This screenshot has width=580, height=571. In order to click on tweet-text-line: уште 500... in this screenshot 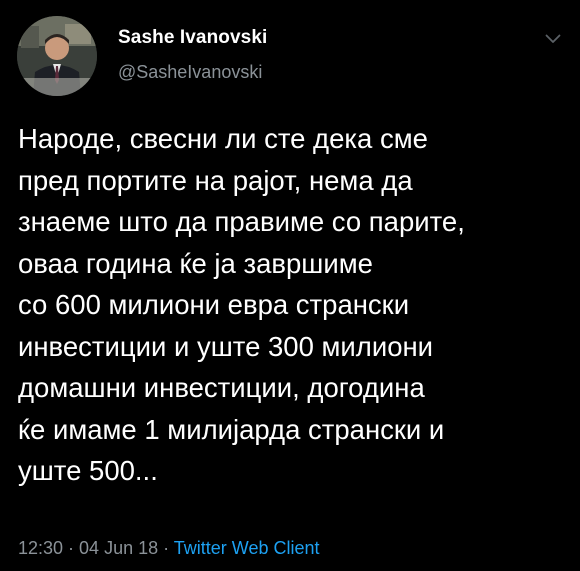, I will do `click(88, 470)`.